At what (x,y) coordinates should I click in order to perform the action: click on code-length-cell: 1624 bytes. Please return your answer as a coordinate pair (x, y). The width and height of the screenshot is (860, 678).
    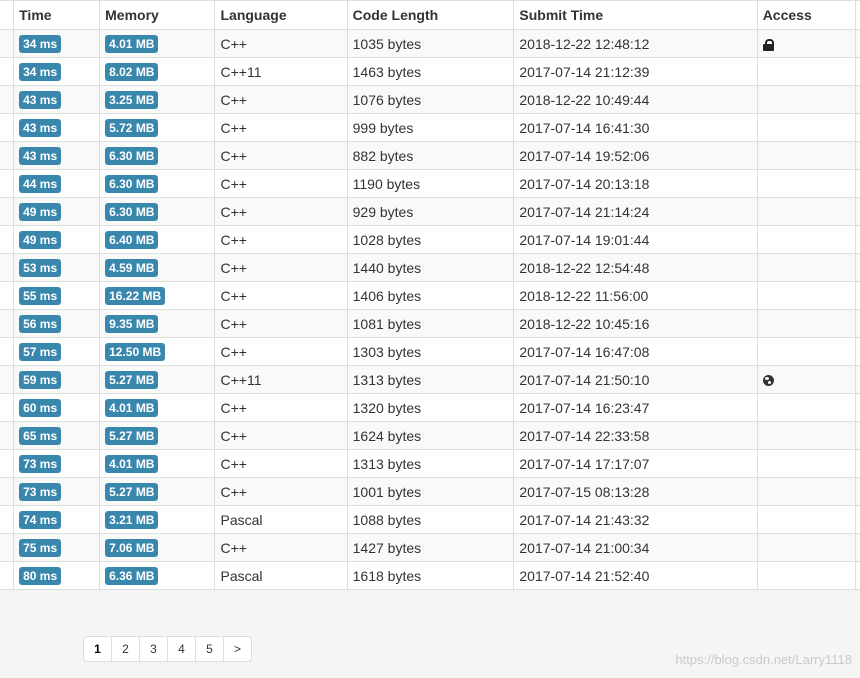
    Looking at the image, I should click on (431, 435).